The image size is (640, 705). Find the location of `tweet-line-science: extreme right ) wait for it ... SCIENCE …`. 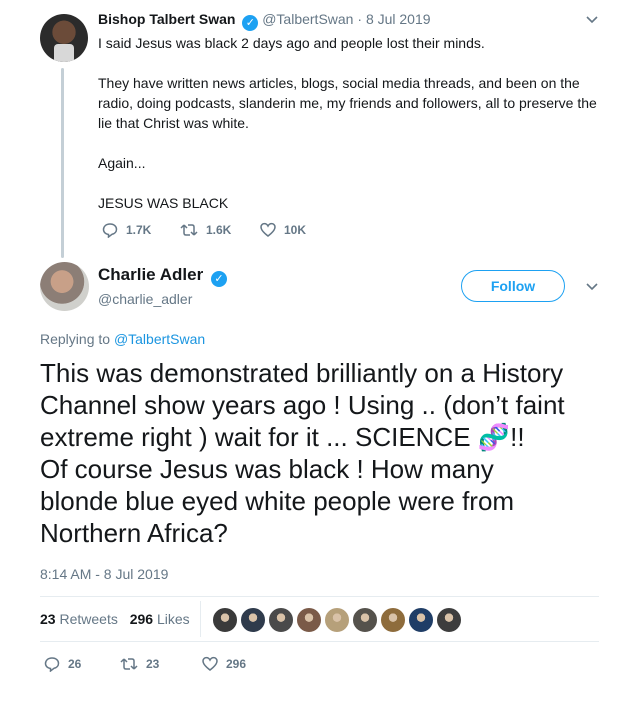

tweet-line-science: extreme right ) wait for it ... SCIENCE … is located at coordinates (330, 437).